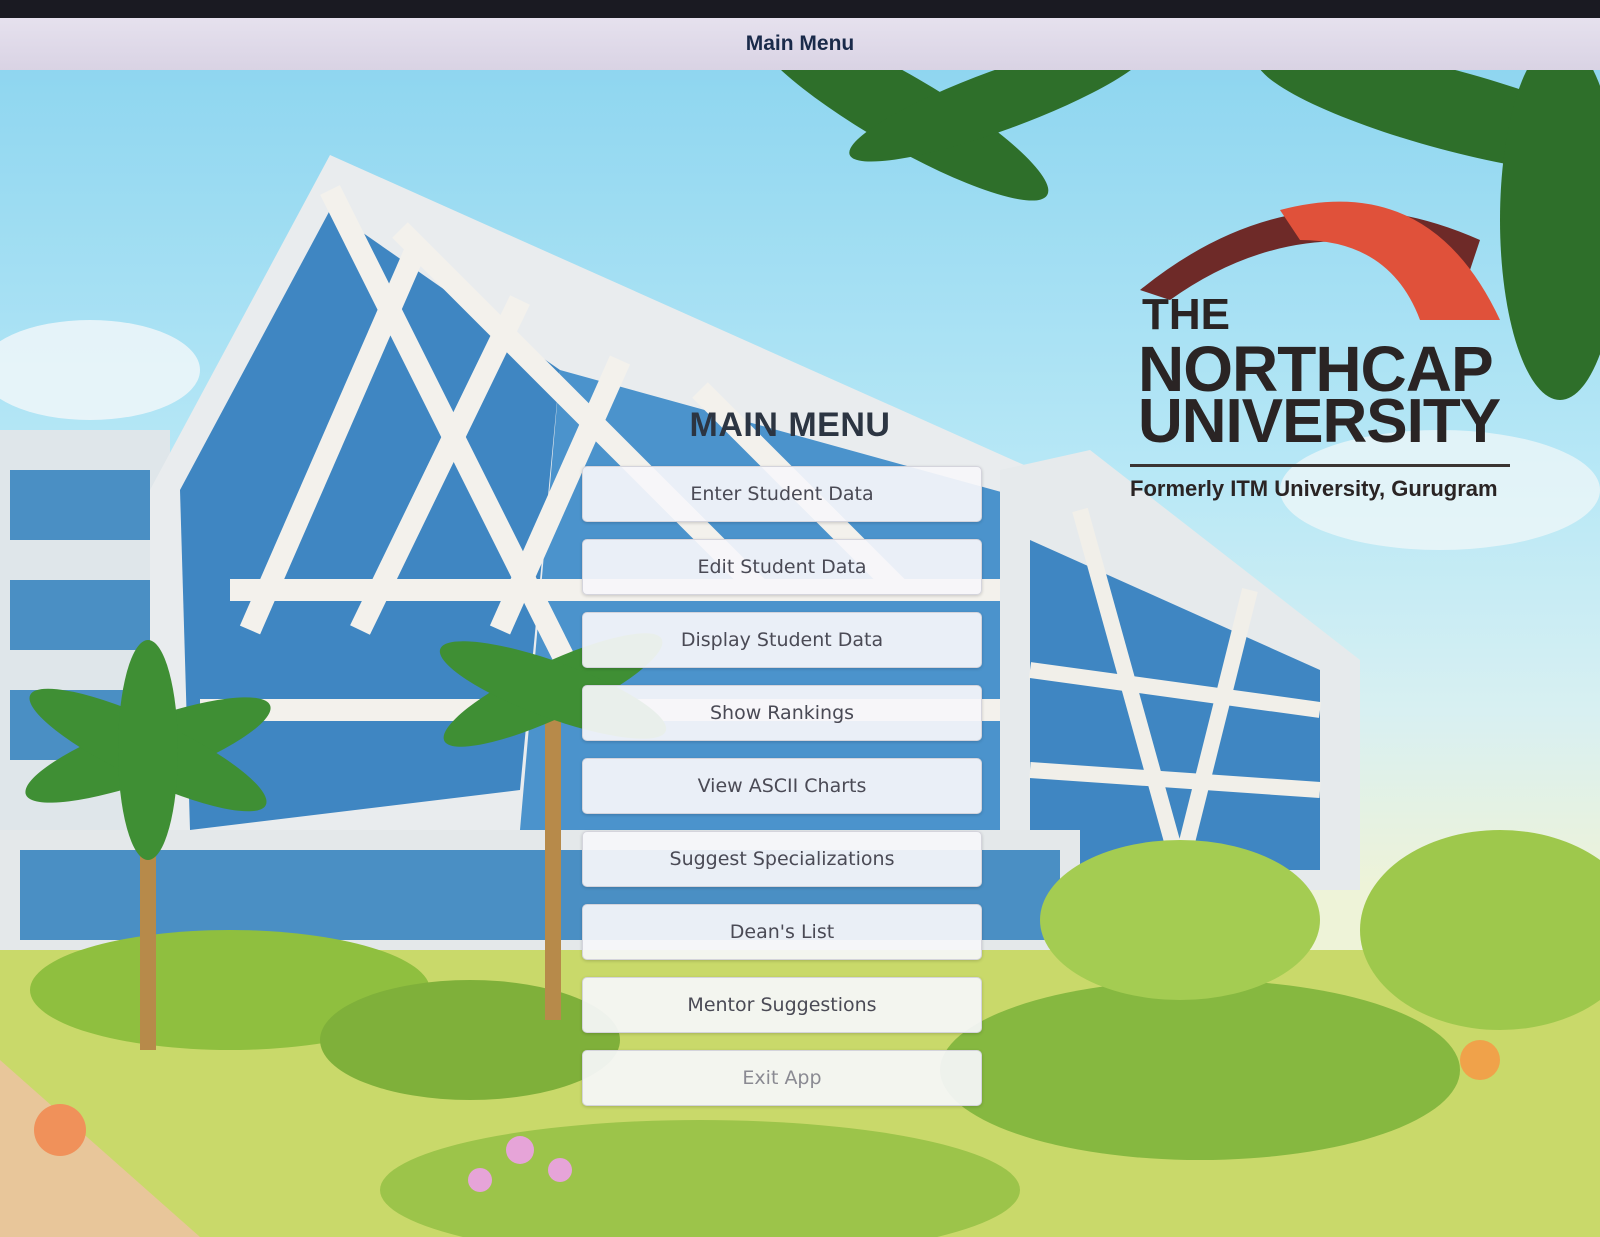 The height and width of the screenshot is (1237, 1600). I want to click on exit-app-button: Exit App, so click(782, 1078).